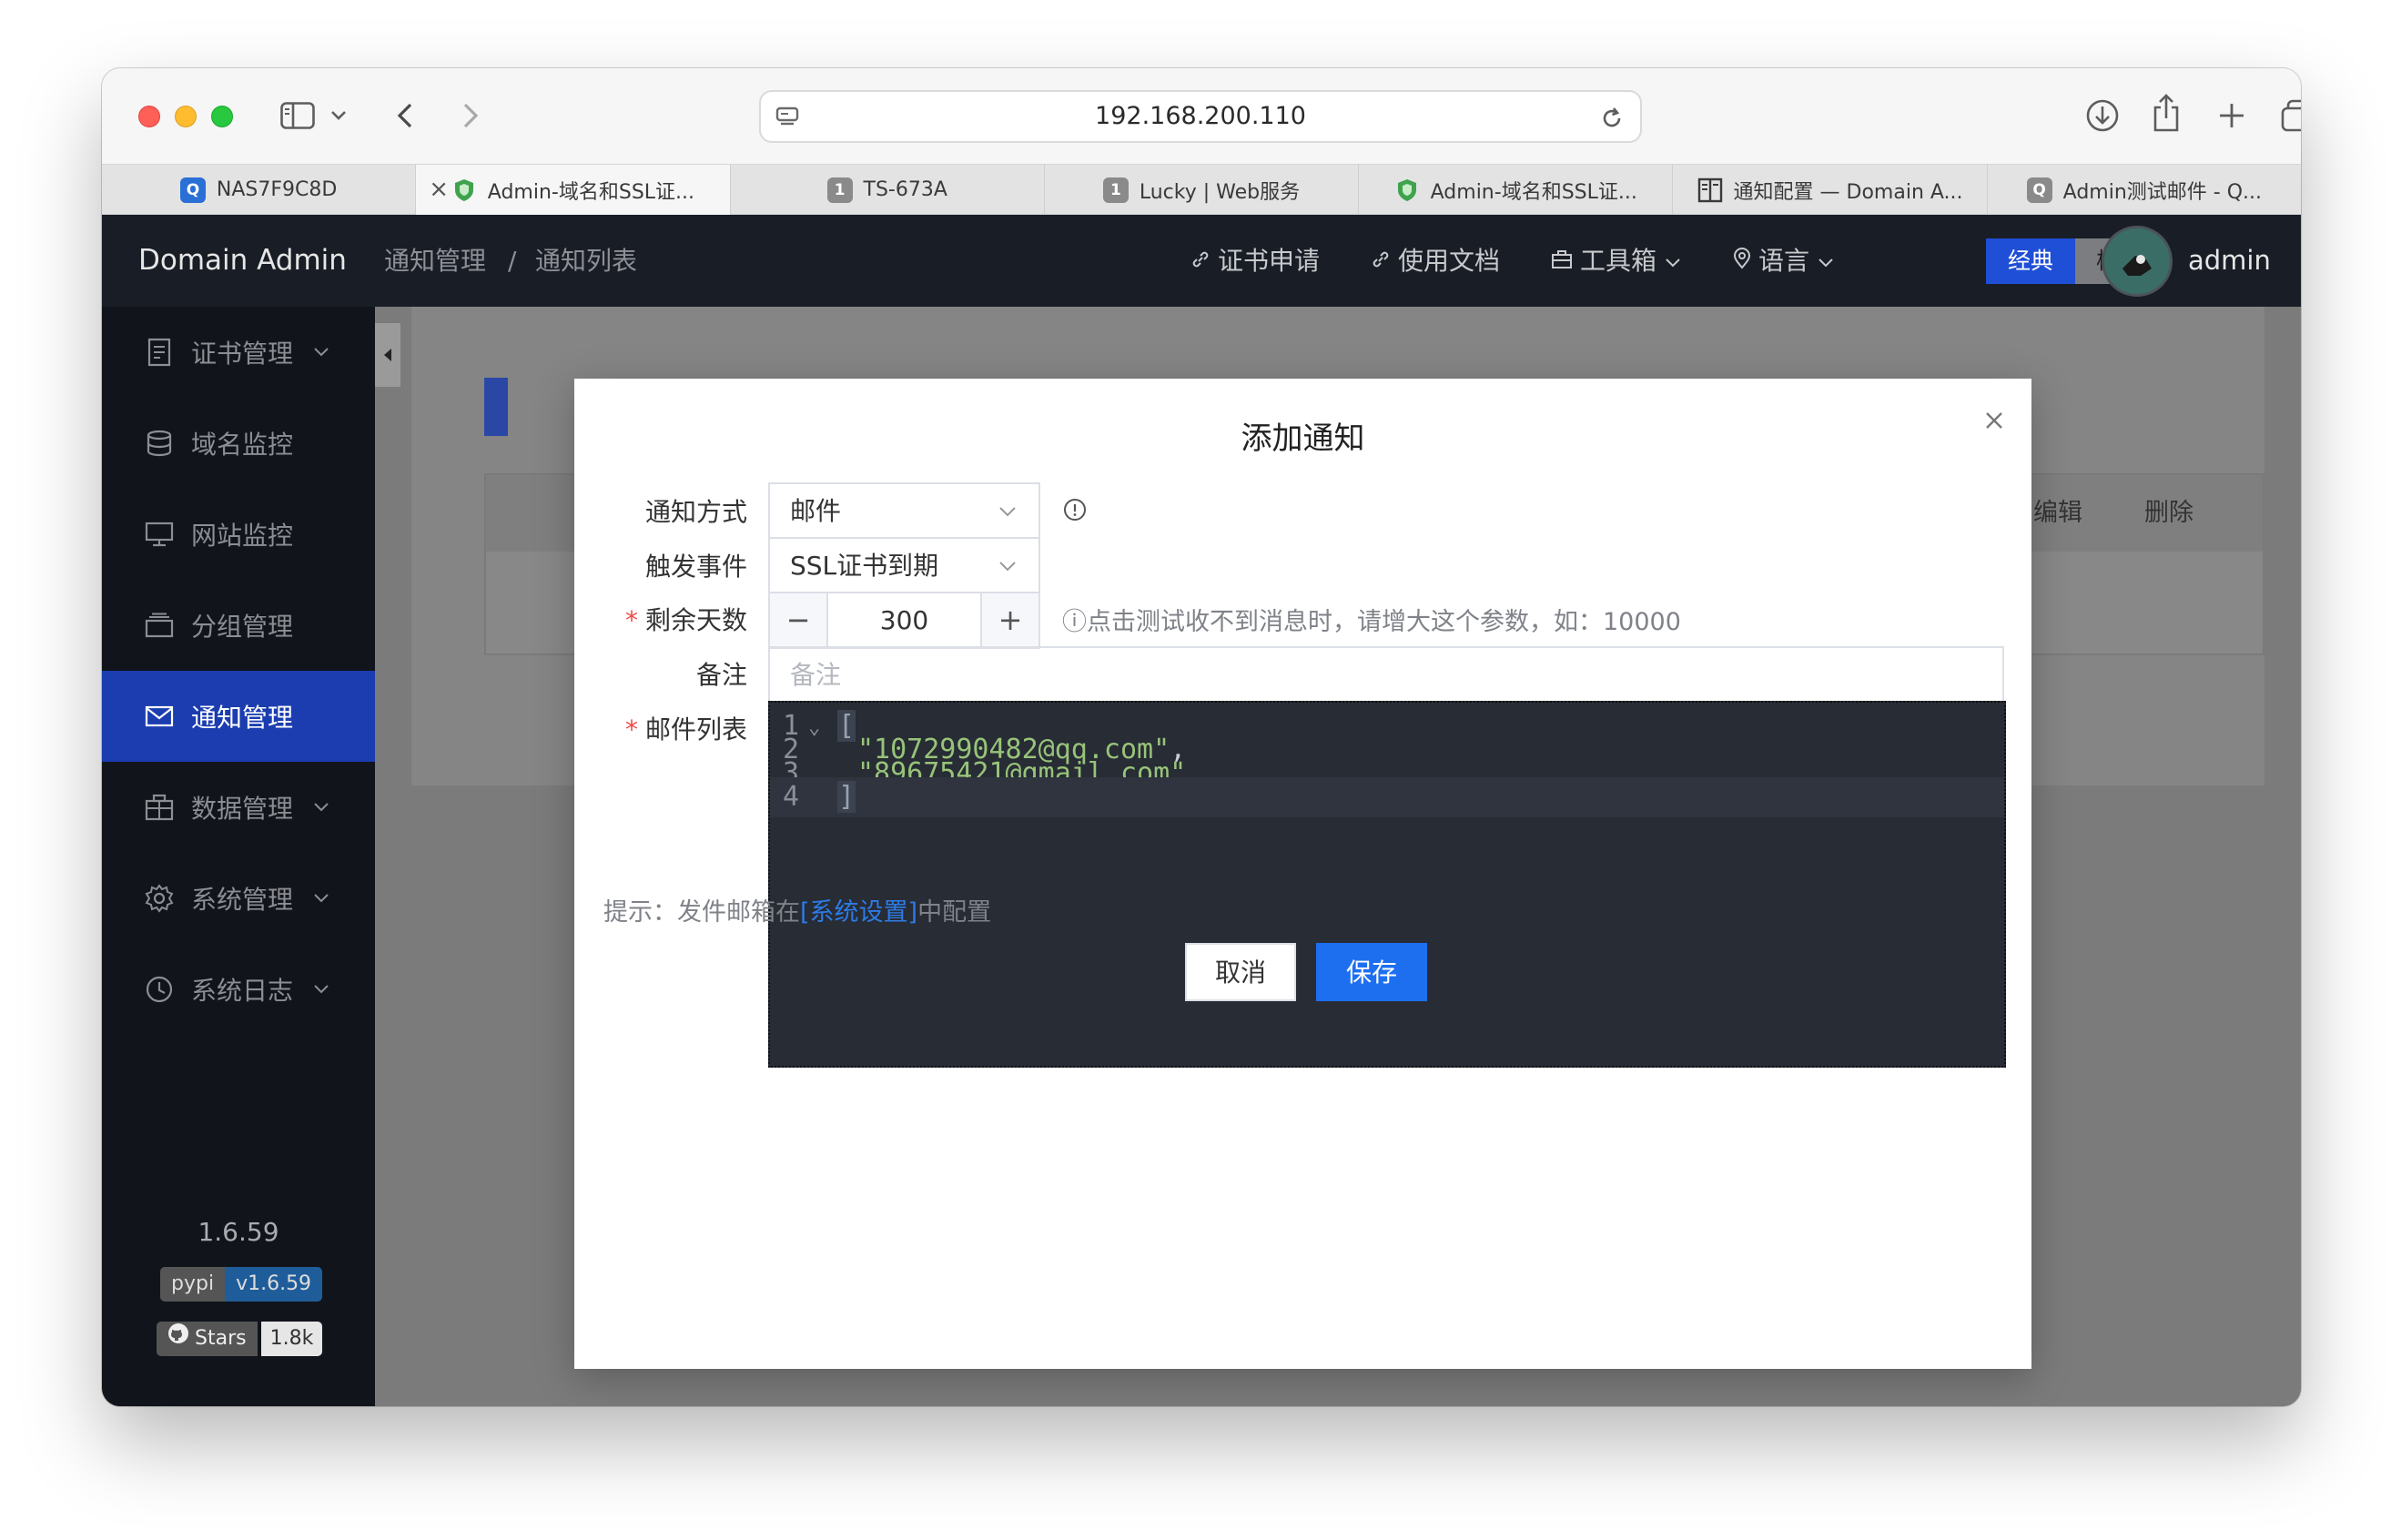 This screenshot has height=1540, width=2401. I want to click on docs-link: 使用文档, so click(1435, 261).